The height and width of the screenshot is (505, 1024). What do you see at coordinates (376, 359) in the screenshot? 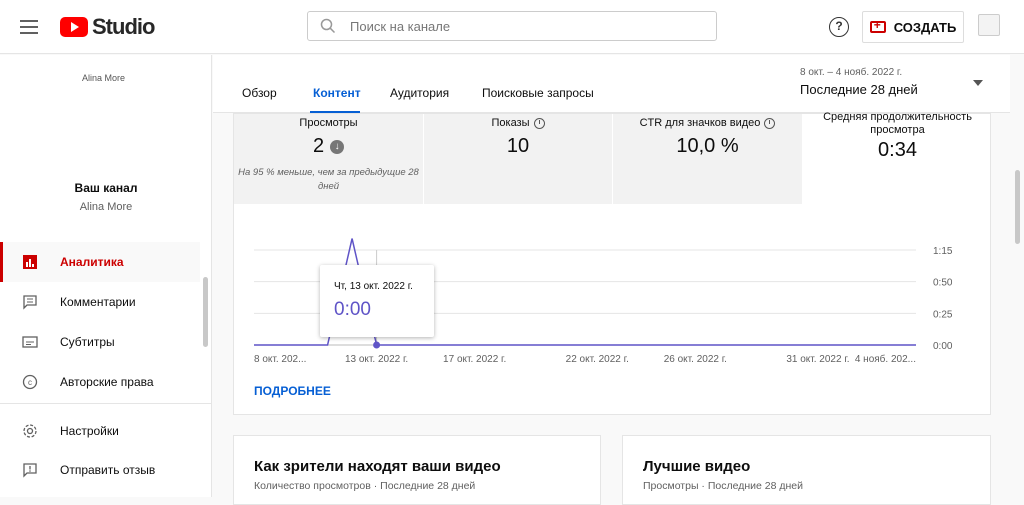
I see `chart-x-tick-label: 13 окт. 2022 г.` at bounding box center [376, 359].